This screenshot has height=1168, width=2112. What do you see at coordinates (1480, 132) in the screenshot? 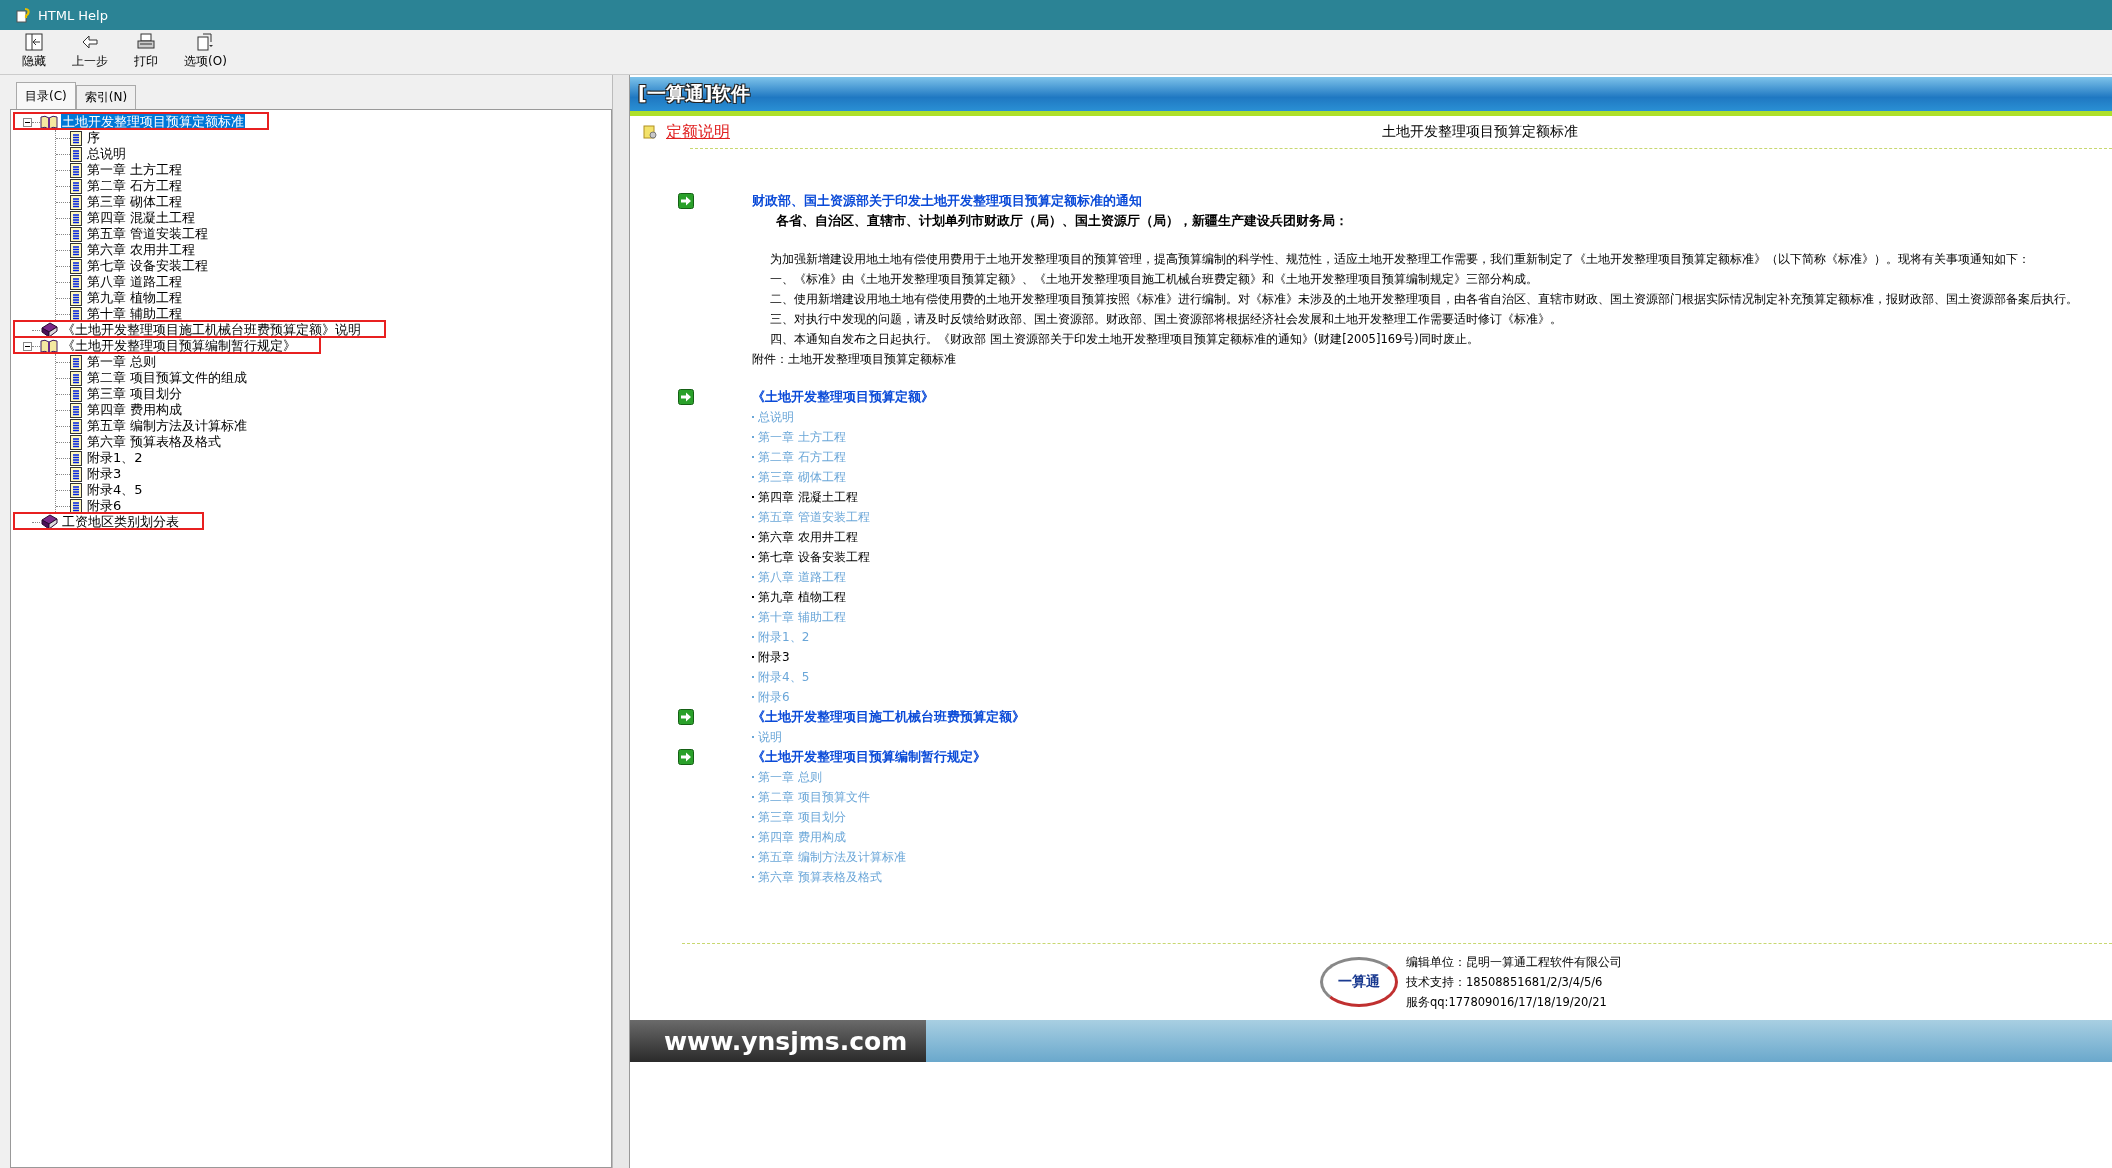
I see `page-title: 土地开发整理项目预算定额标准` at bounding box center [1480, 132].